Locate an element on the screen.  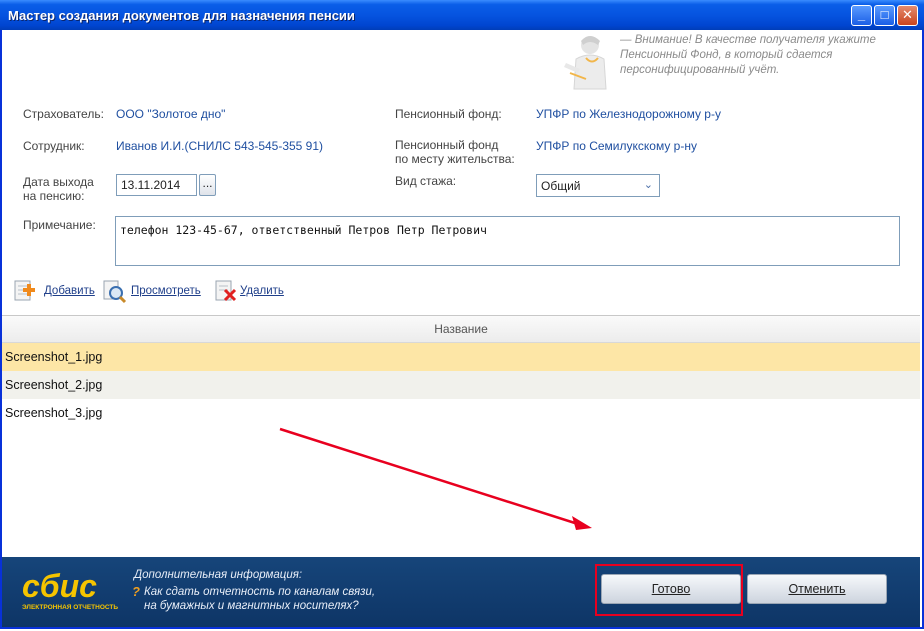
sbis-logo: сбис ЭЛЕКТРОННАЯ ОТЧЕТНОСТЬ is located at coordinates (70, 589).